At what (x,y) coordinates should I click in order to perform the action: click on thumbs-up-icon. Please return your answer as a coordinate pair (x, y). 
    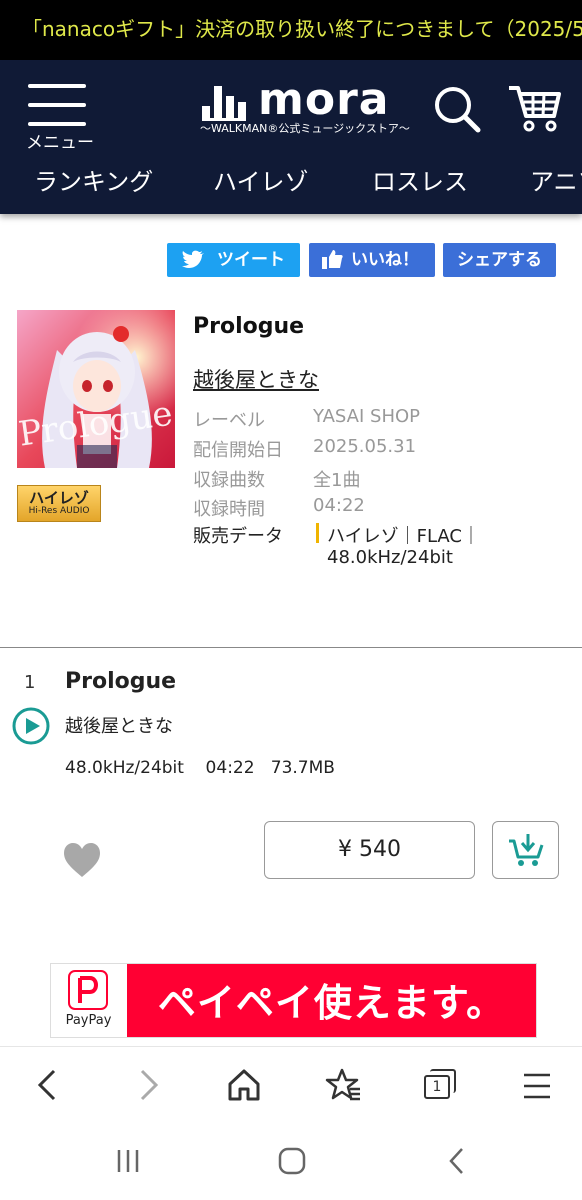
    Looking at the image, I should click on (332, 259).